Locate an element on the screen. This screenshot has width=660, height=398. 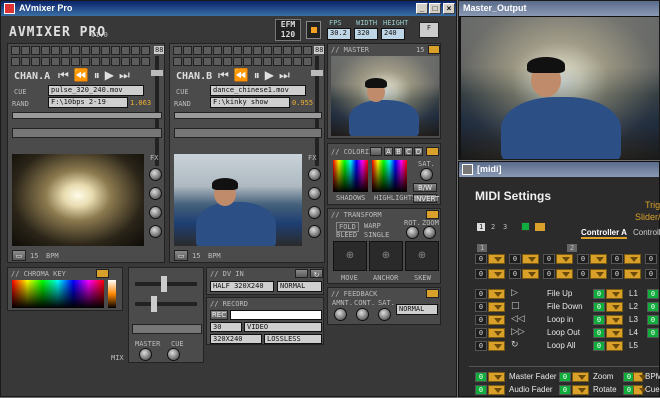
midi-page-1: 1 is located at coordinates (481, 227).